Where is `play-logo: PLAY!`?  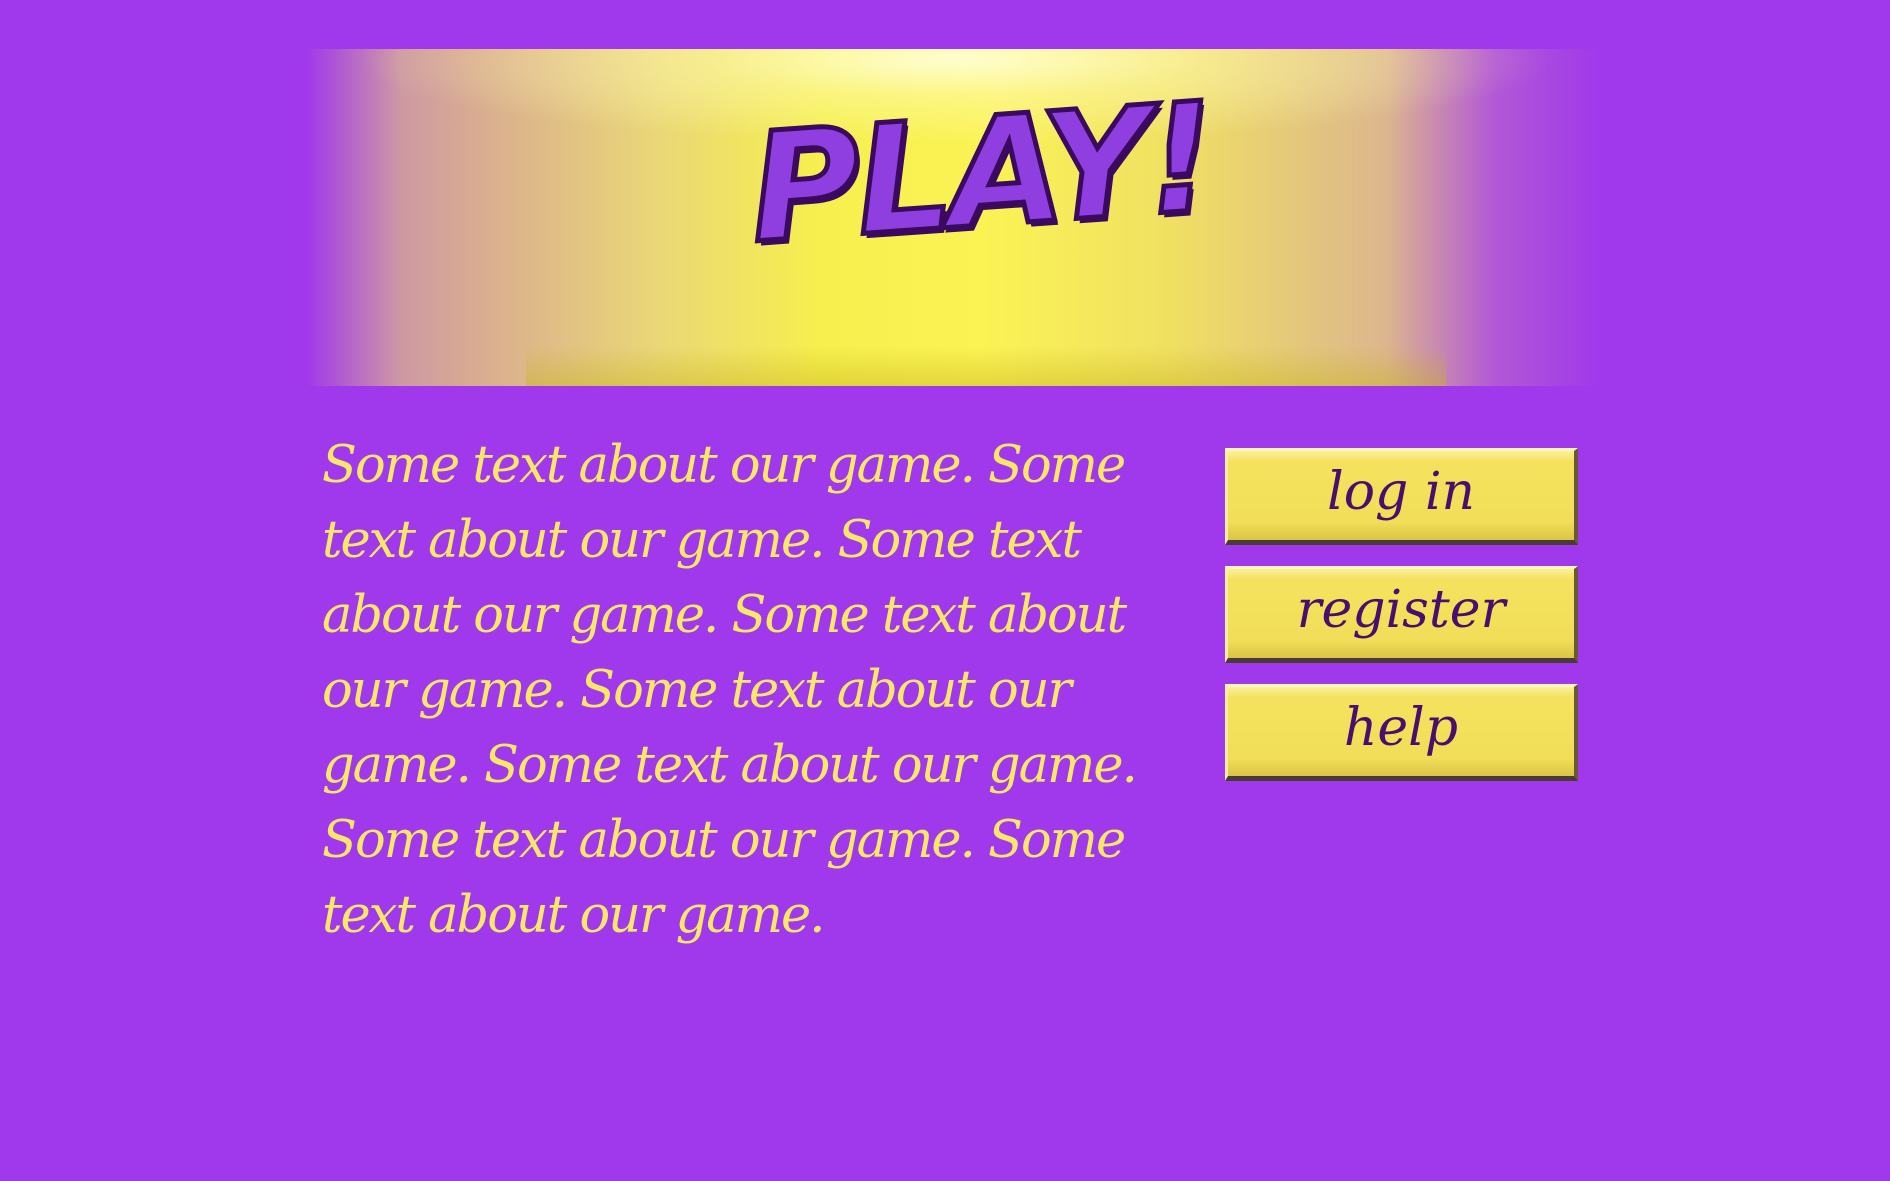 play-logo: PLAY! is located at coordinates (980, 174).